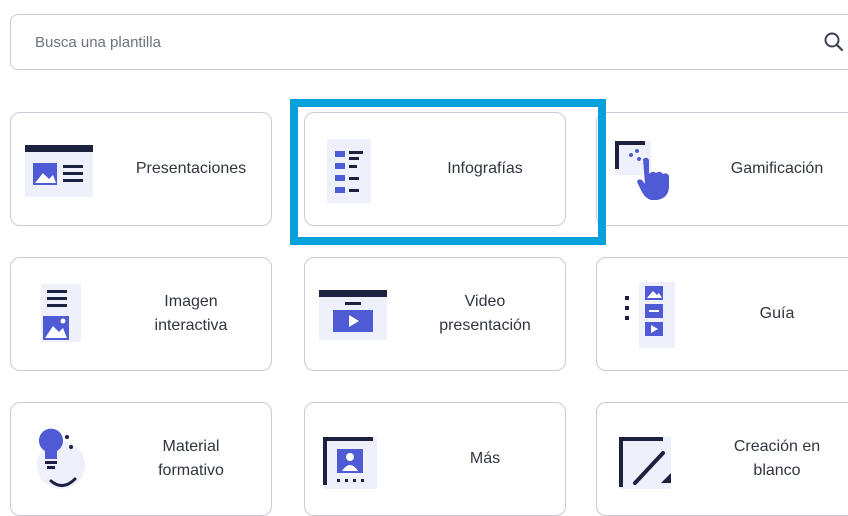 Image resolution: width=848 pixels, height=516 pixels. Describe the element at coordinates (435, 314) in the screenshot. I see `card-video-presentacion: Video presentación` at that location.